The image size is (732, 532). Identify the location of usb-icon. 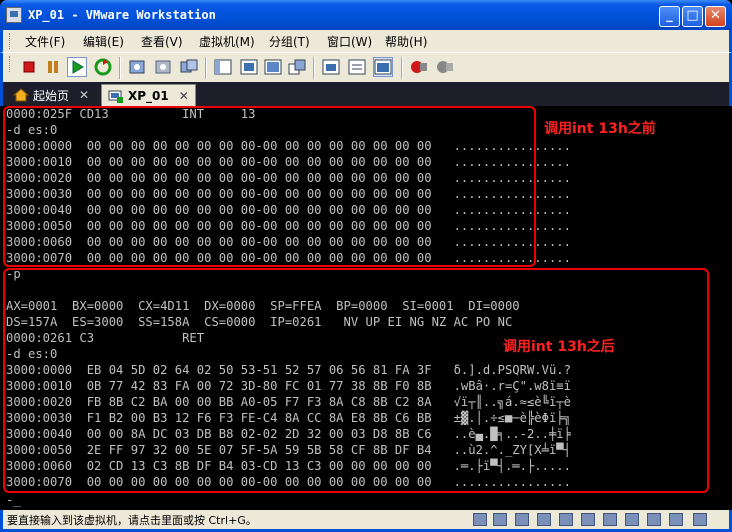
(566, 519).